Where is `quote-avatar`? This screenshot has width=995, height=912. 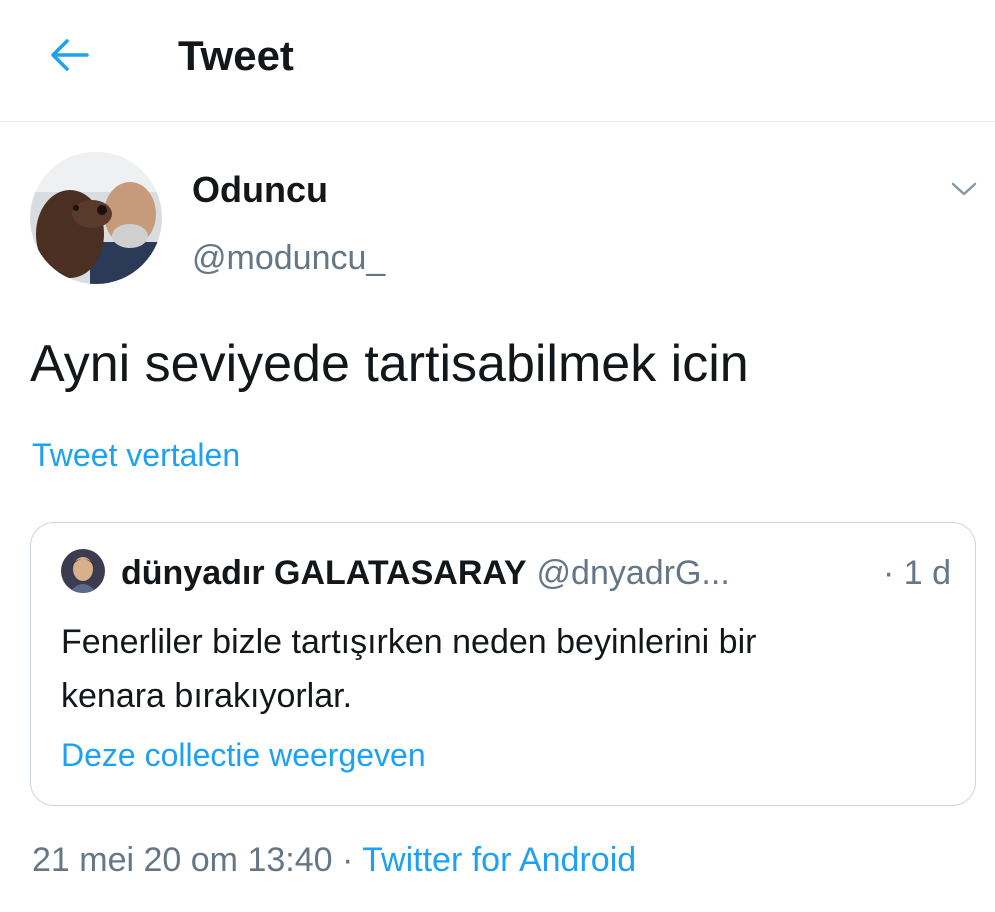
quote-avatar is located at coordinates (83, 571).